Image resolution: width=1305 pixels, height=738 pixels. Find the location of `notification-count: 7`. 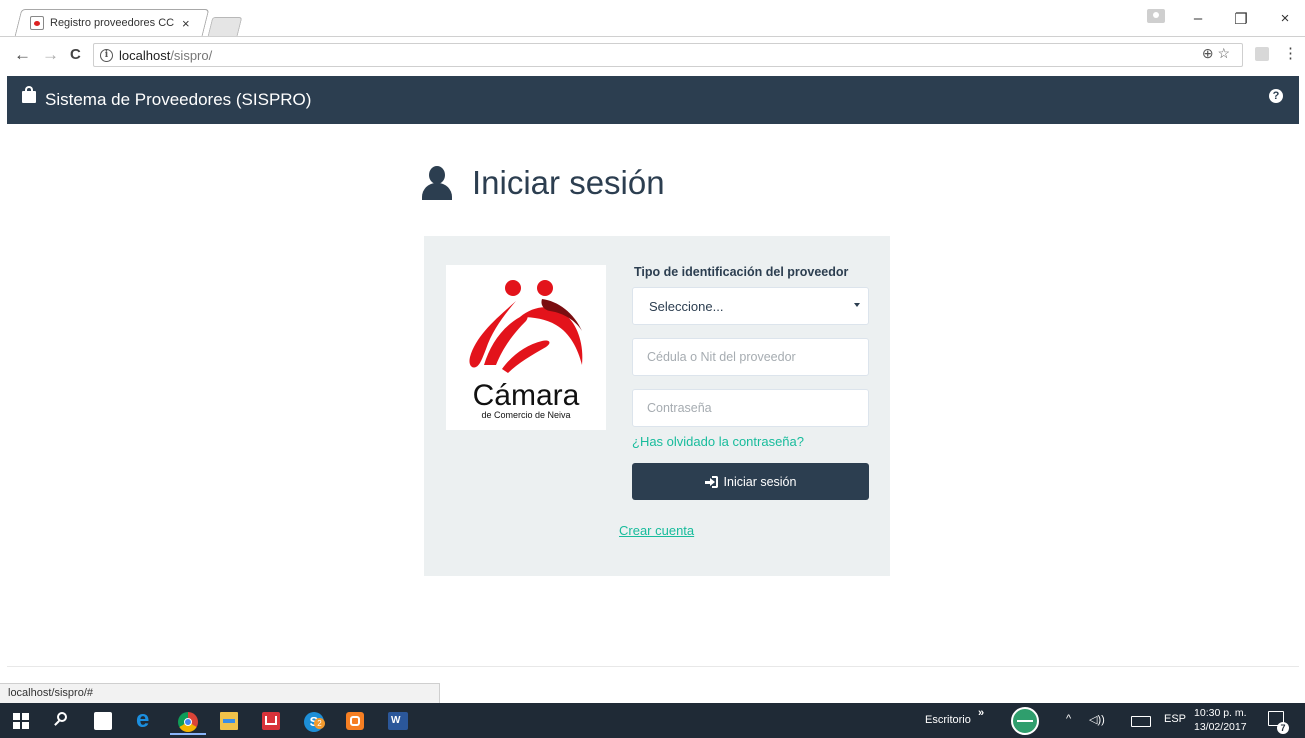

notification-count: 7 is located at coordinates (1283, 728).